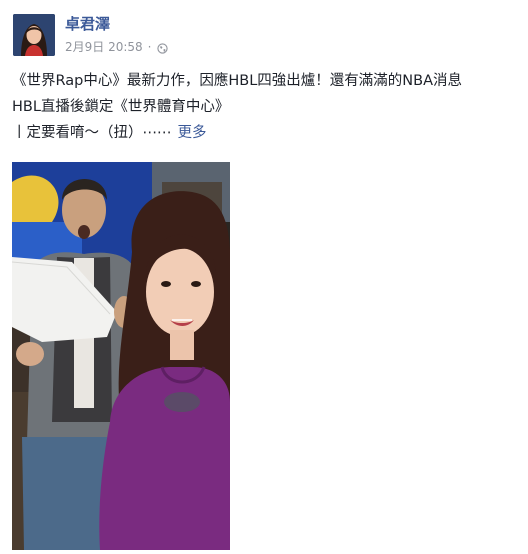 The image size is (528, 554). Describe the element at coordinates (104, 47) in the screenshot. I see `post-timestamp: 2月9日 20:58` at that location.